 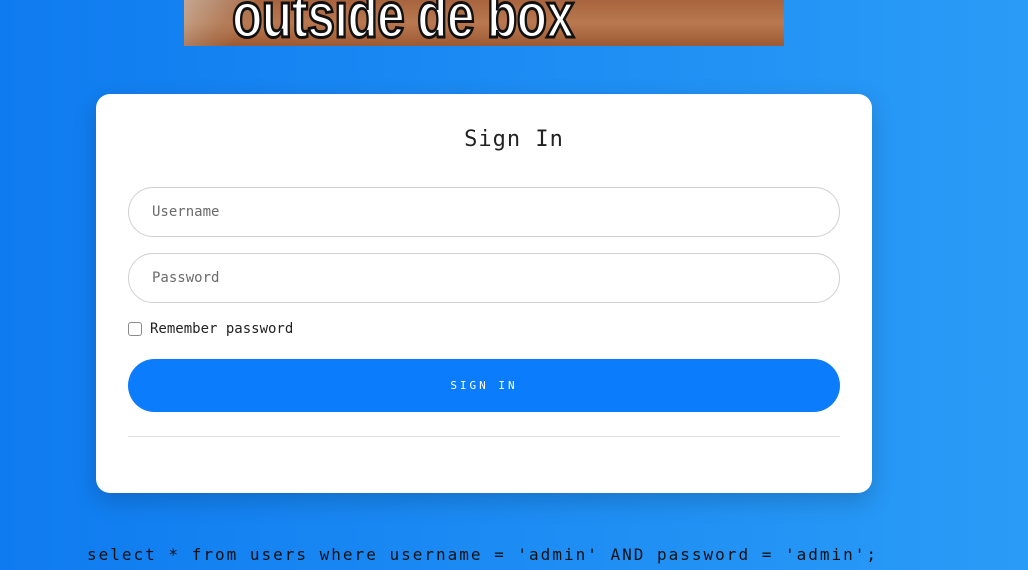 I want to click on sign-in-button: SIGN IN, so click(x=484, y=385).